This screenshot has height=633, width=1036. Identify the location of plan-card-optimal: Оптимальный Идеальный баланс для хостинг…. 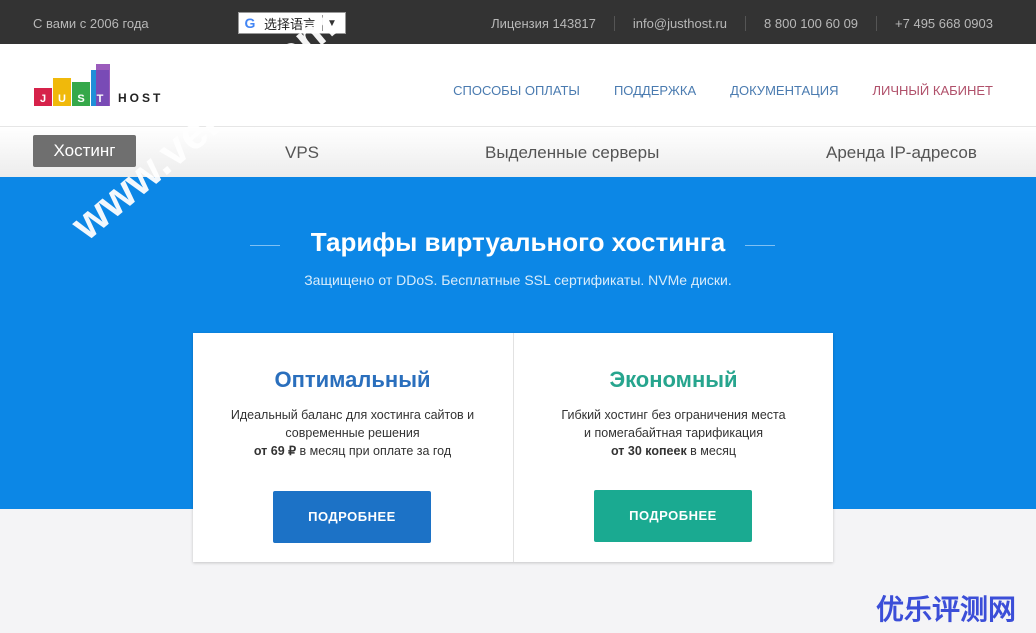
(352, 447).